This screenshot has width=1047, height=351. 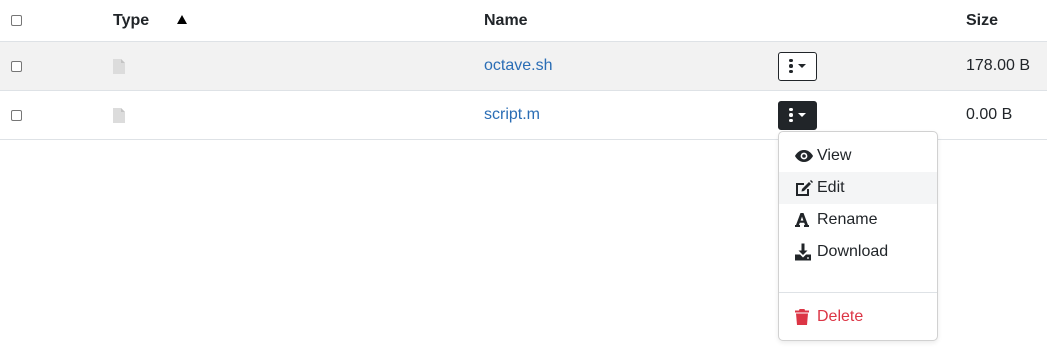 I want to click on eye-icon, so click(x=804, y=156).